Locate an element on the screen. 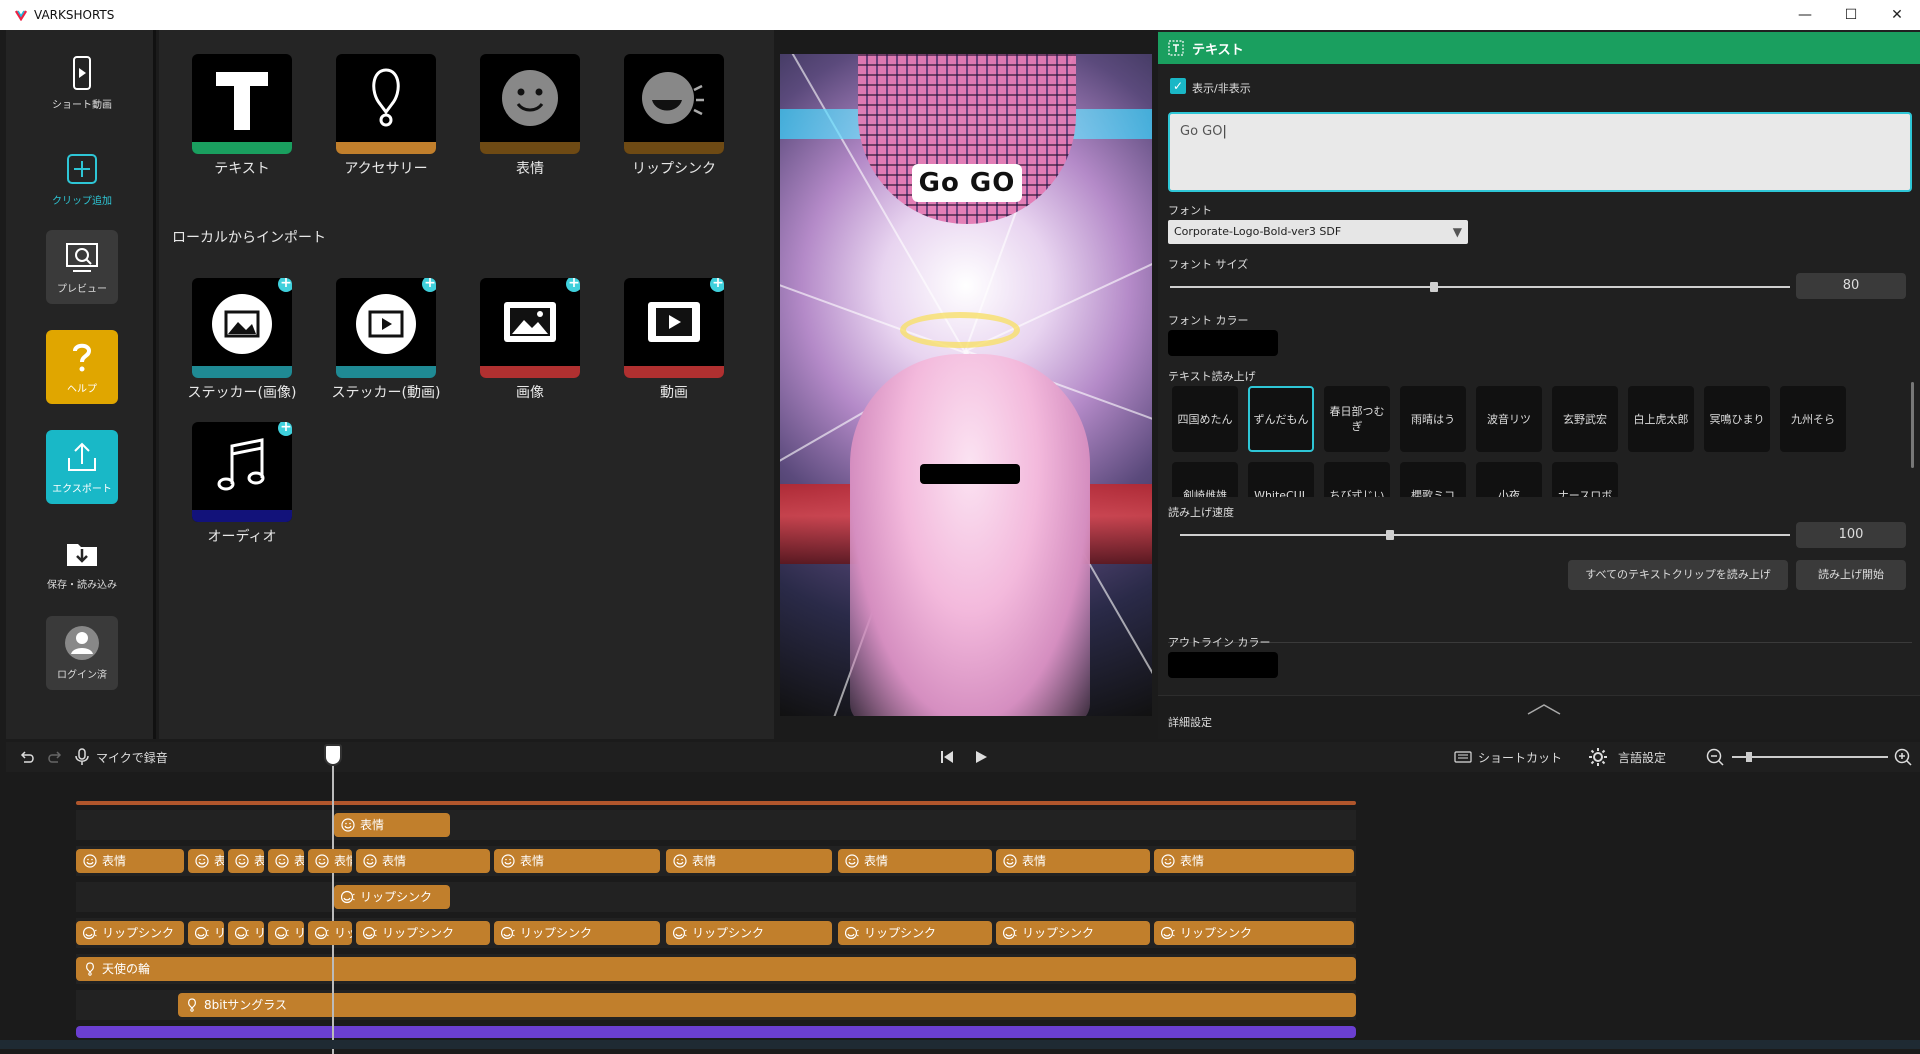 The height and width of the screenshot is (1054, 1920). title-bar: VARKSHORTS — ☐ ✕ is located at coordinates (960, 15).